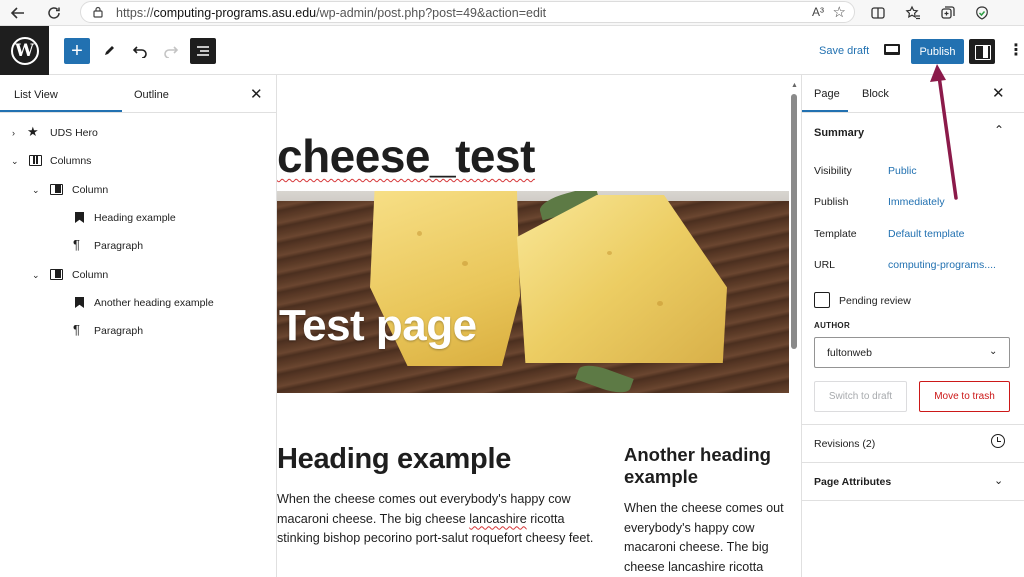 This screenshot has width=1024, height=577. I want to click on summary-panel-title: Summary, so click(839, 133).